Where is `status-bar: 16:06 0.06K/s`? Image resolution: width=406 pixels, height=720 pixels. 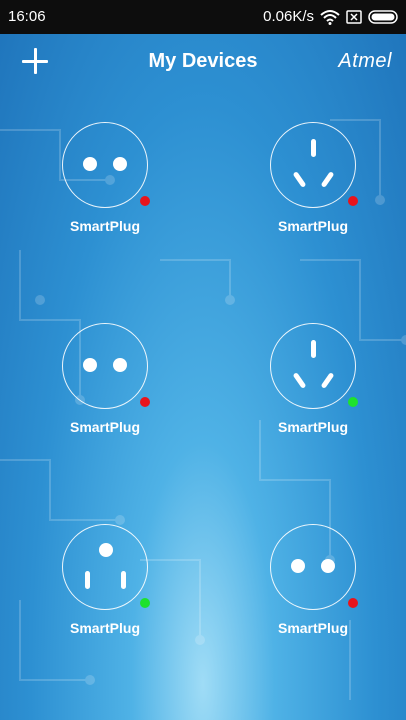 status-bar: 16:06 0.06K/s is located at coordinates (203, 17).